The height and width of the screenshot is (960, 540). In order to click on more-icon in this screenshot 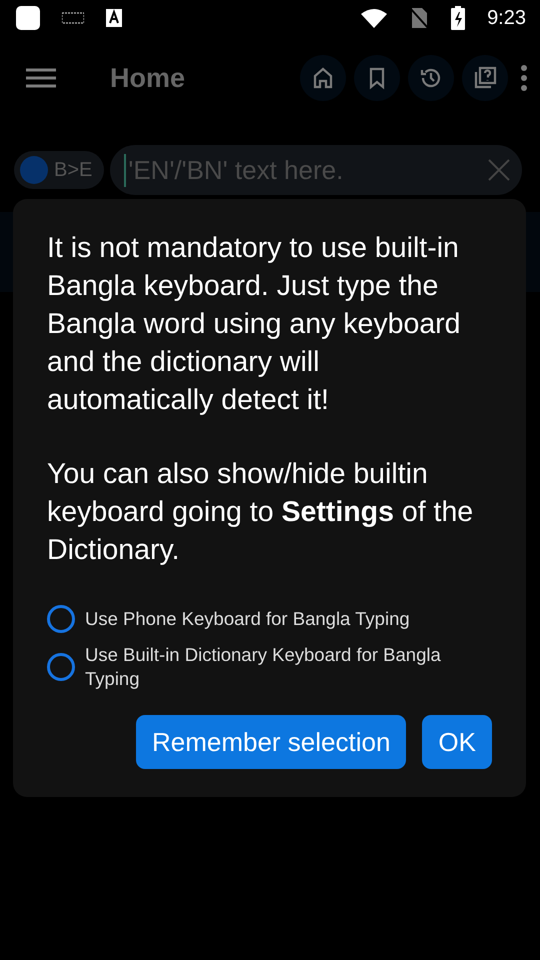, I will do `click(524, 78)`.